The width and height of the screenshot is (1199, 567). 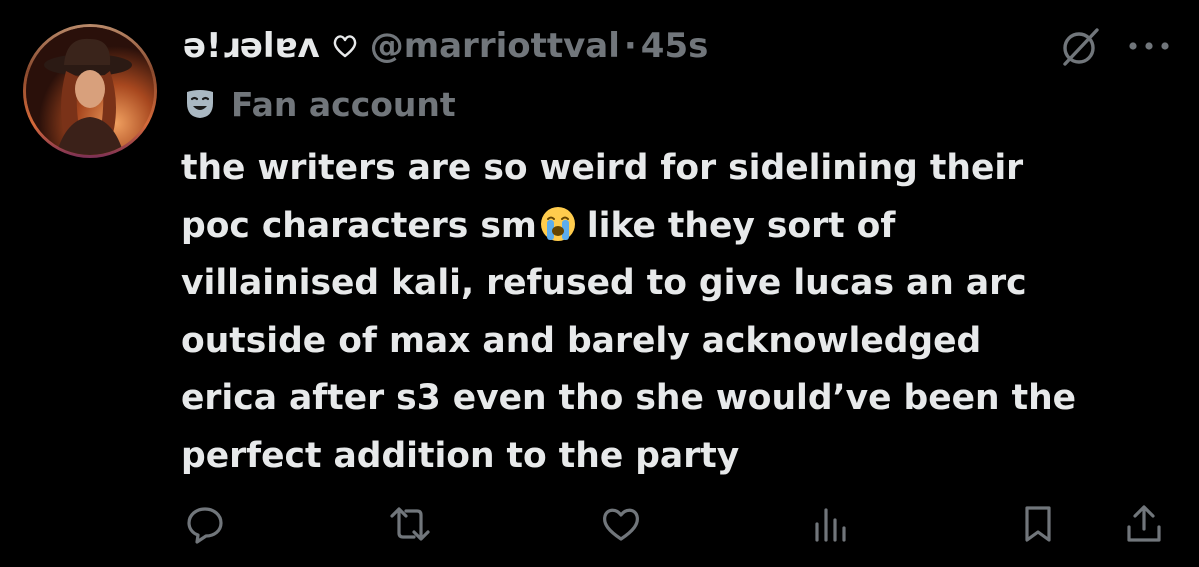 What do you see at coordinates (741, 225) in the screenshot?
I see `tweet-line-part: like they sort of` at bounding box center [741, 225].